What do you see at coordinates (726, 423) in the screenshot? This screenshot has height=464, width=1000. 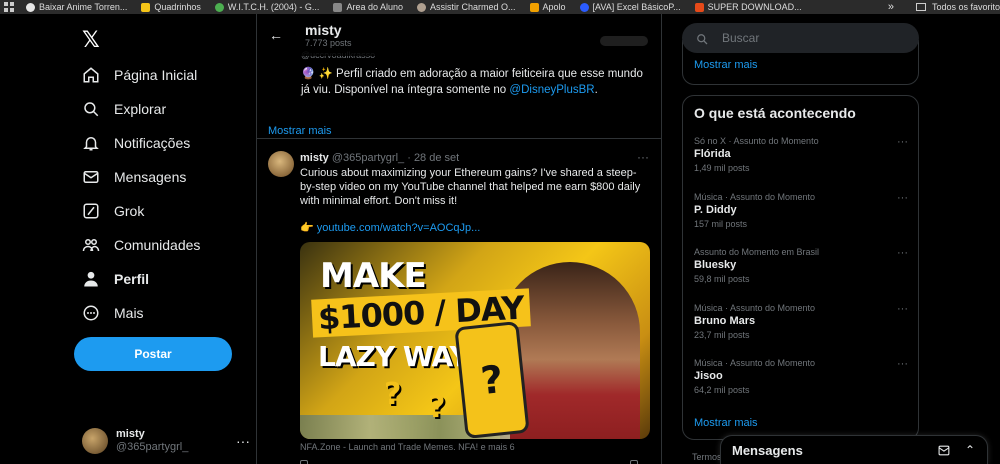 I see `trends-show-more-link: Mostrar mais` at bounding box center [726, 423].